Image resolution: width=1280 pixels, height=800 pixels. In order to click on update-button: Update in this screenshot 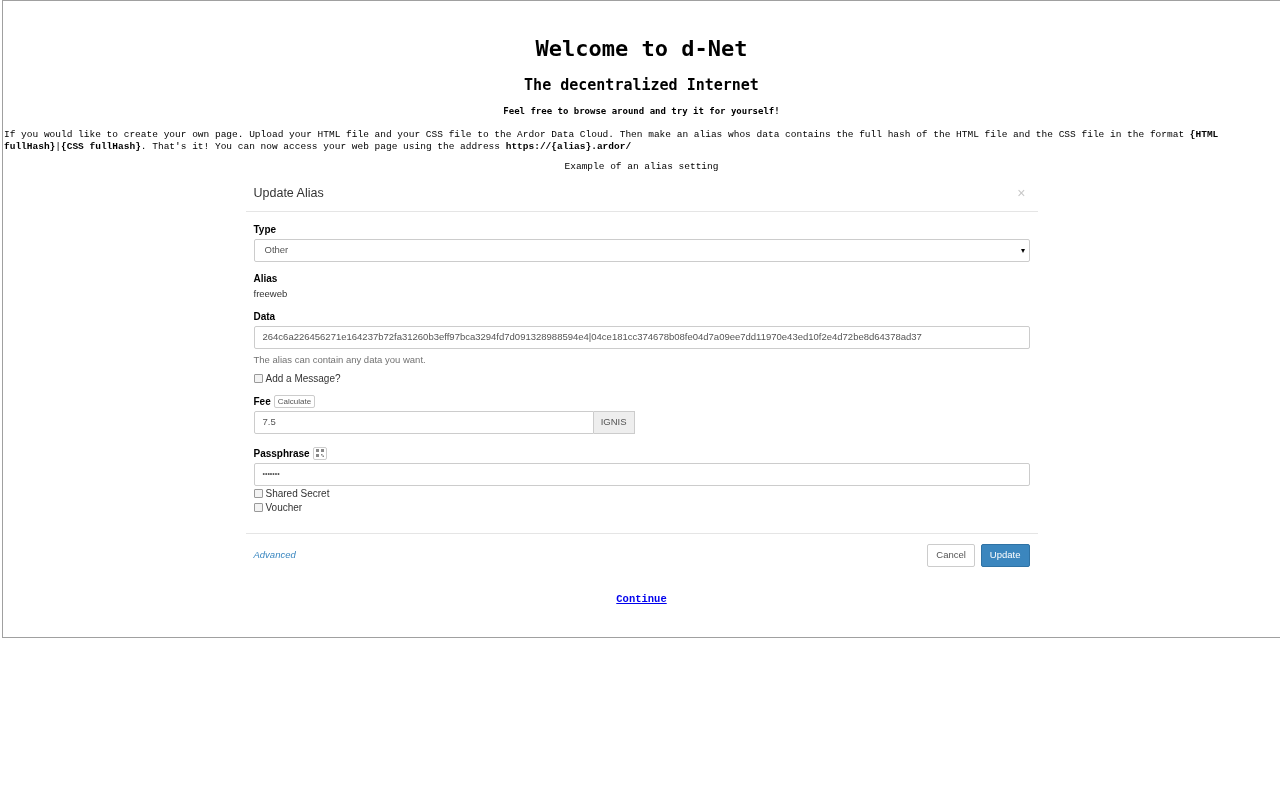, I will do `click(1005, 555)`.